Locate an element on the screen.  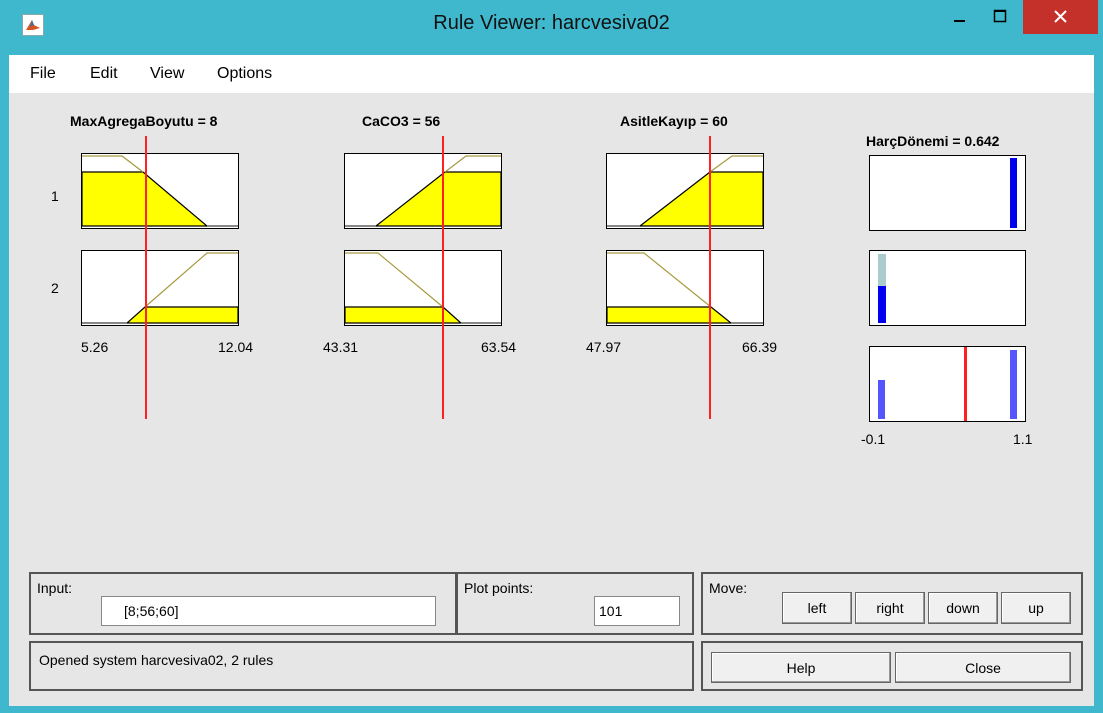
plot-points-label: Plot points: is located at coordinates (499, 588).